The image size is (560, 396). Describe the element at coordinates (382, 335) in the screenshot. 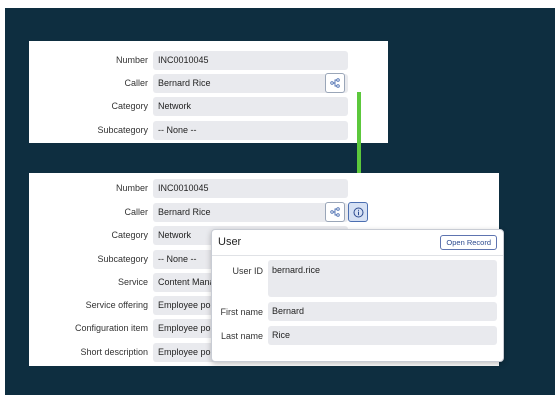

I see `last-name-field: Rice` at that location.